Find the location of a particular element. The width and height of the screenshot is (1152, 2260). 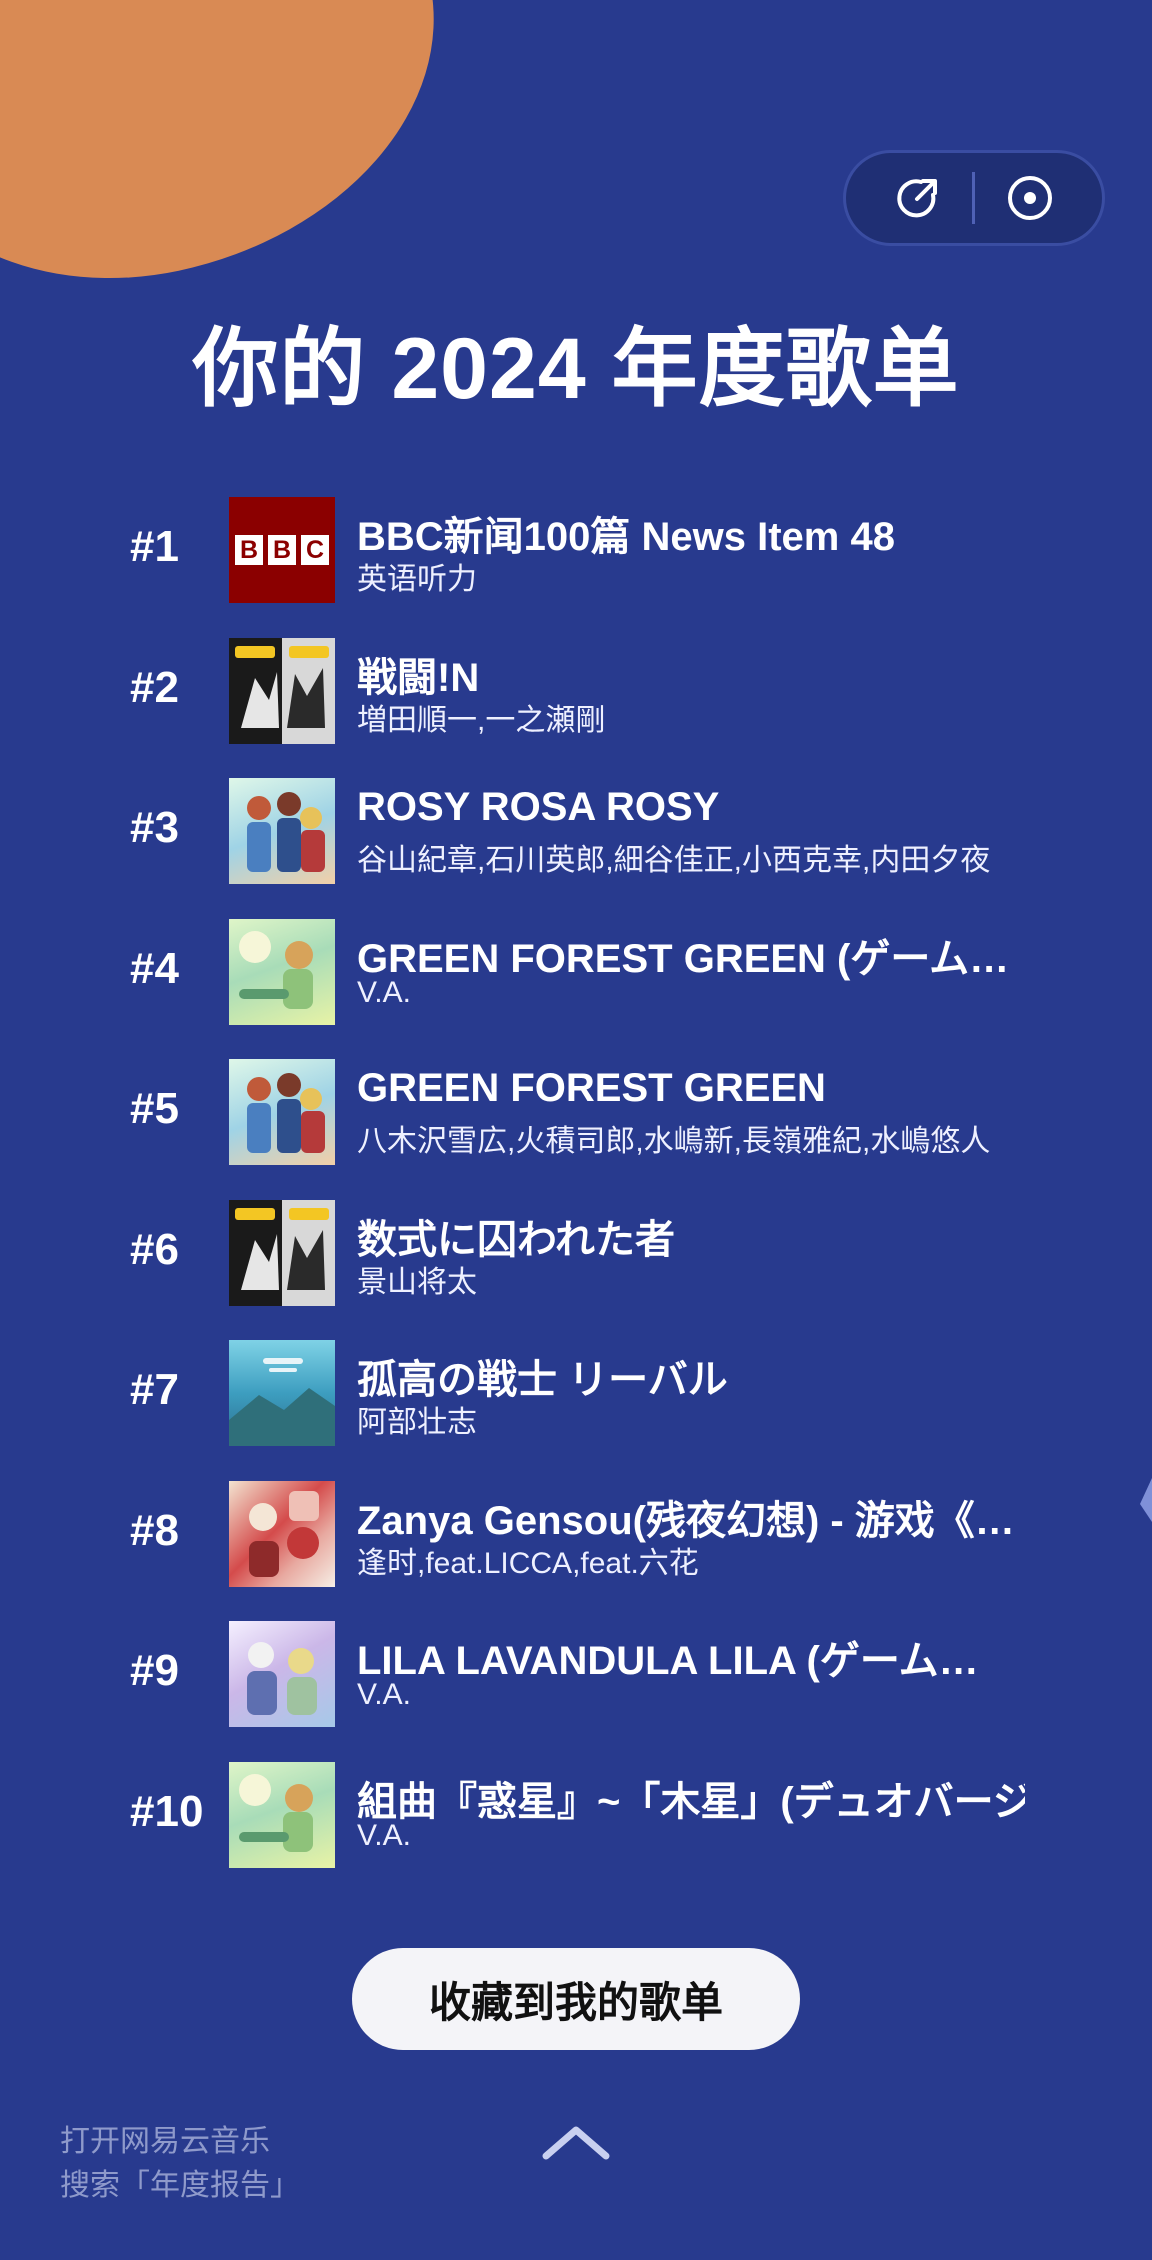

song-artist: 英语听力 is located at coordinates (417, 579).